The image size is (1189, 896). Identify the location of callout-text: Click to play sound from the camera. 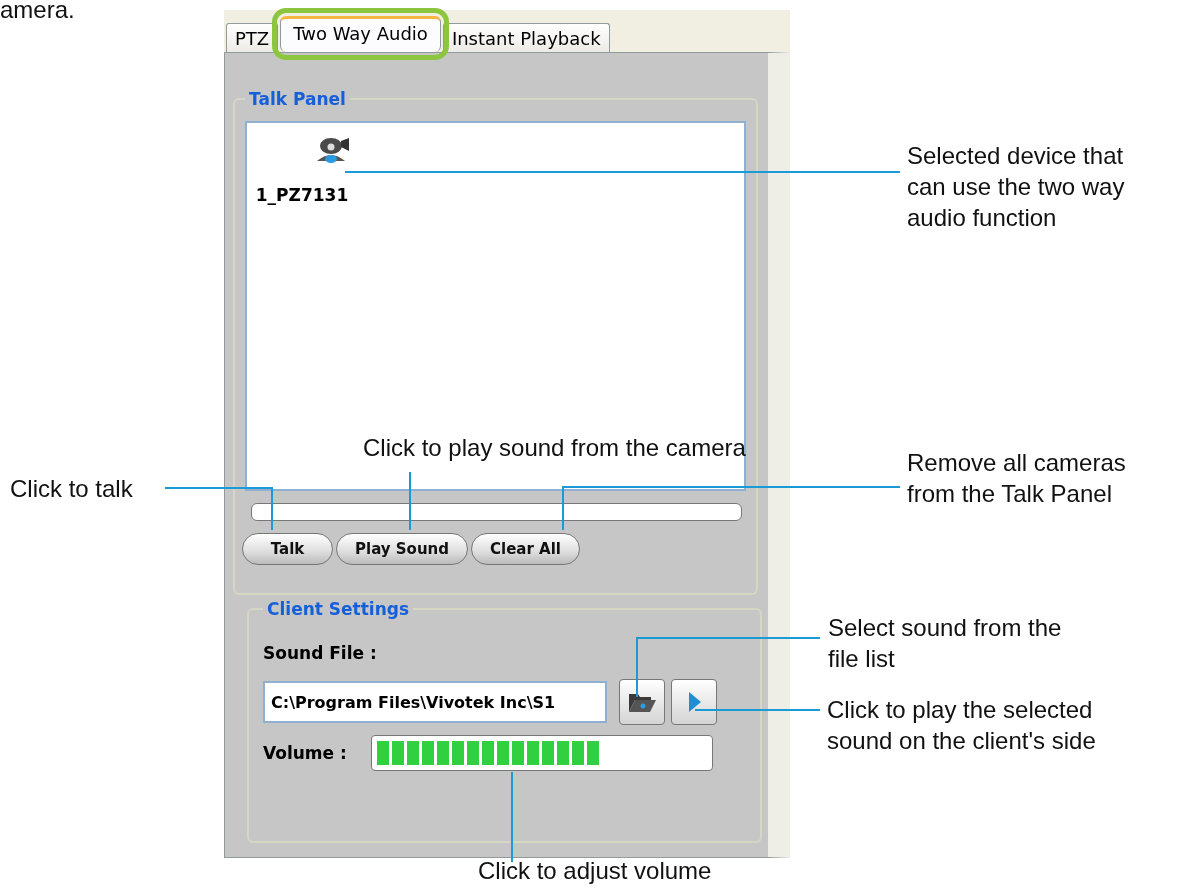
(554, 448).